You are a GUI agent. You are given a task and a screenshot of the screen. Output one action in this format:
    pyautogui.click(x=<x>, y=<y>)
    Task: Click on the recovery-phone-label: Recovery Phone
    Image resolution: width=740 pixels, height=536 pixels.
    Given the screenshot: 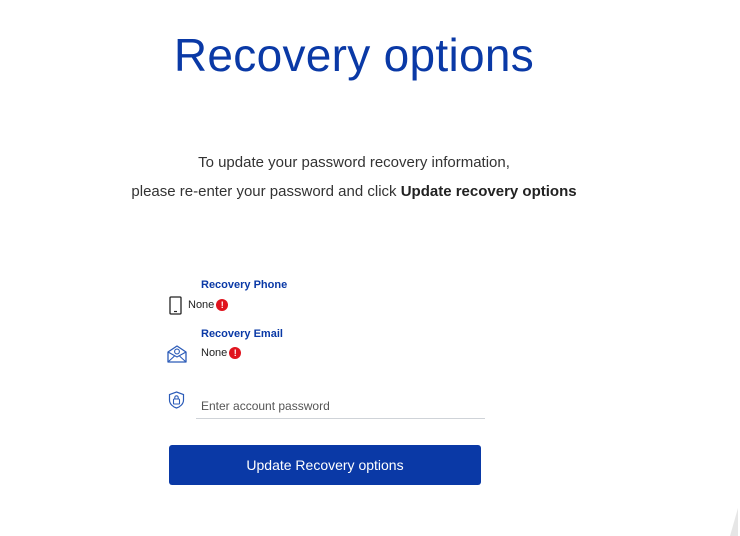 What is the action you would take?
    pyautogui.click(x=244, y=285)
    